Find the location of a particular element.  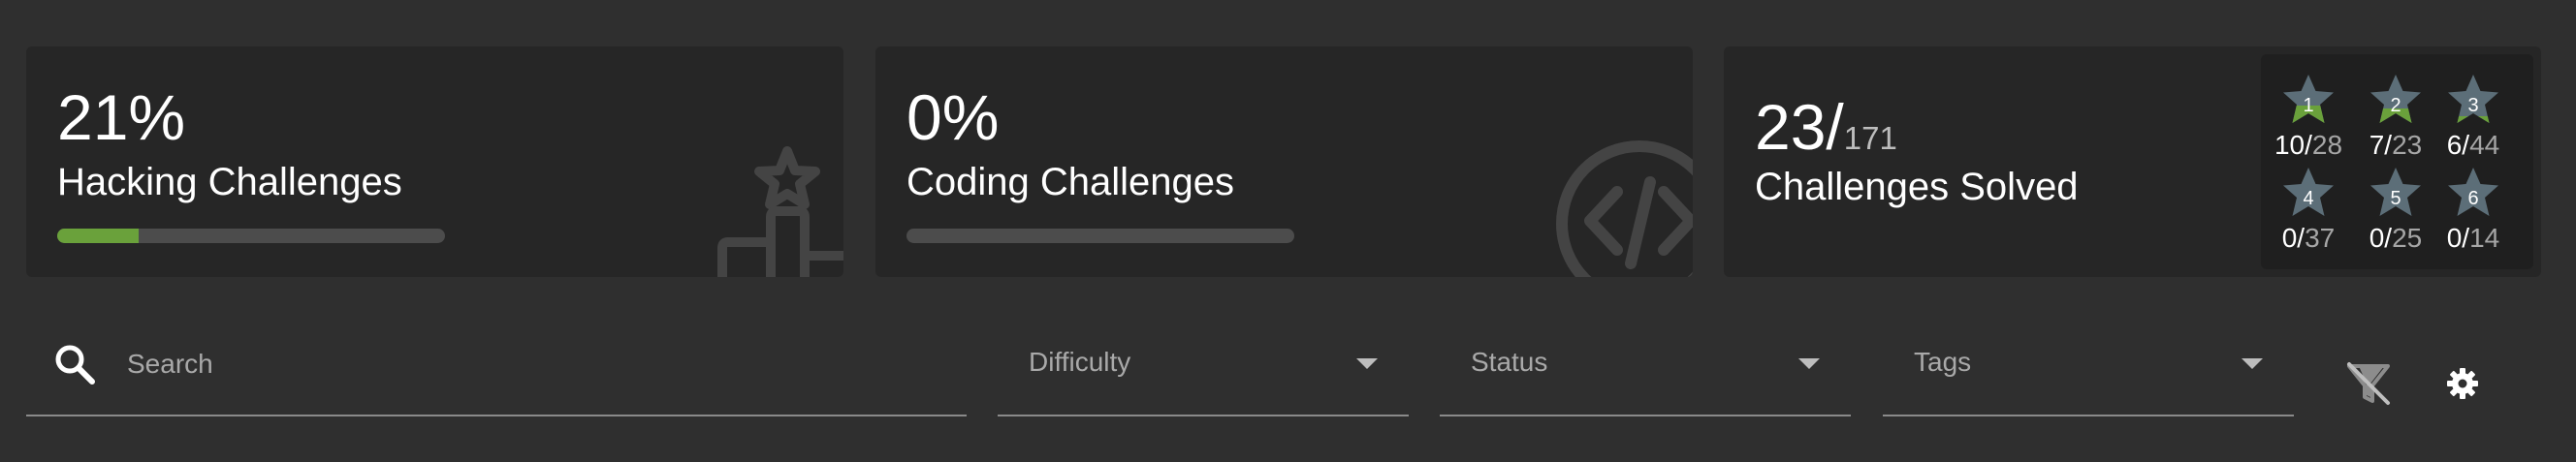

hacking-progress-fill is located at coordinates (98, 236).